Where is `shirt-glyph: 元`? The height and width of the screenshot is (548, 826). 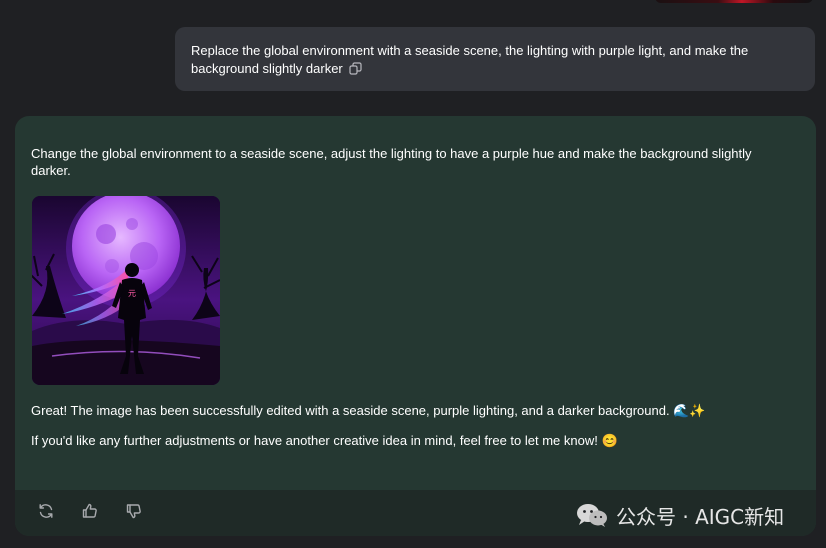
shirt-glyph: 元 is located at coordinates (132, 293).